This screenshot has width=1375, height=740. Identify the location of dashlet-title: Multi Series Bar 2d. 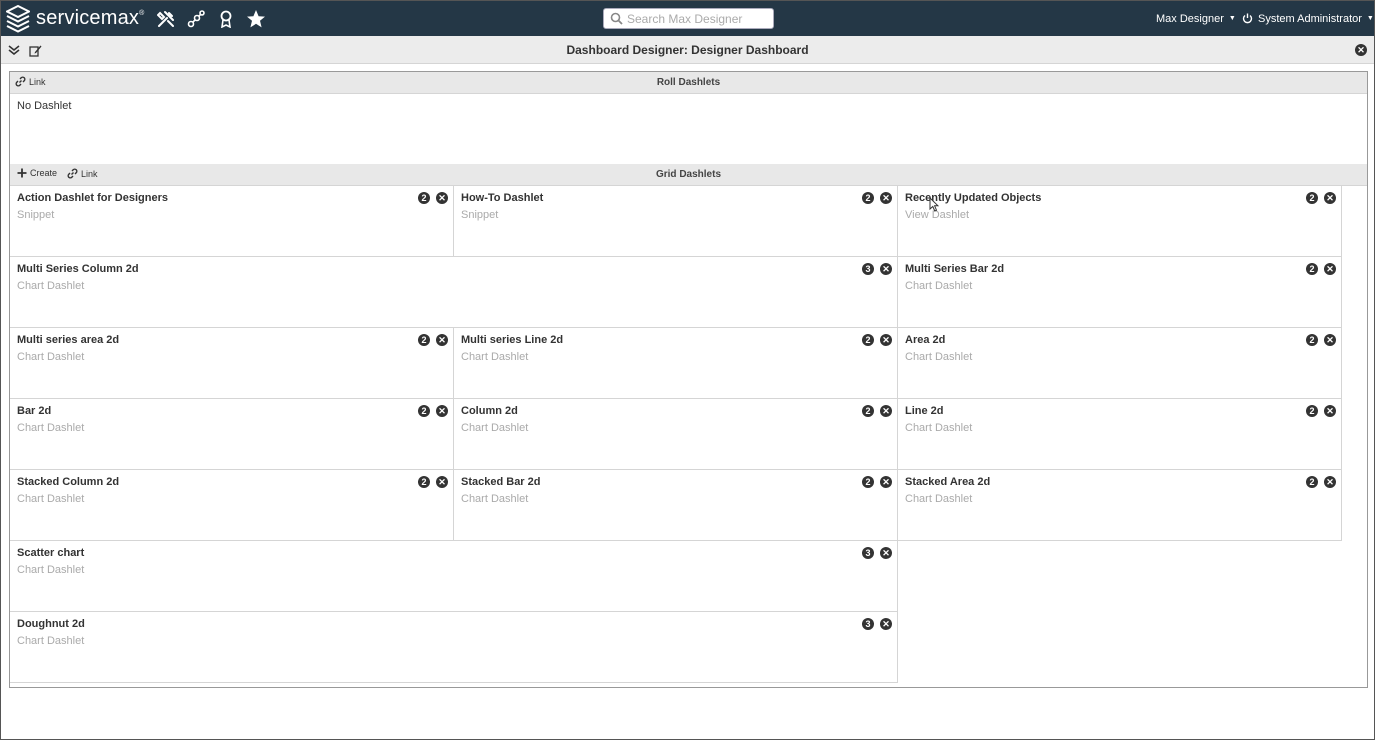
(955, 269).